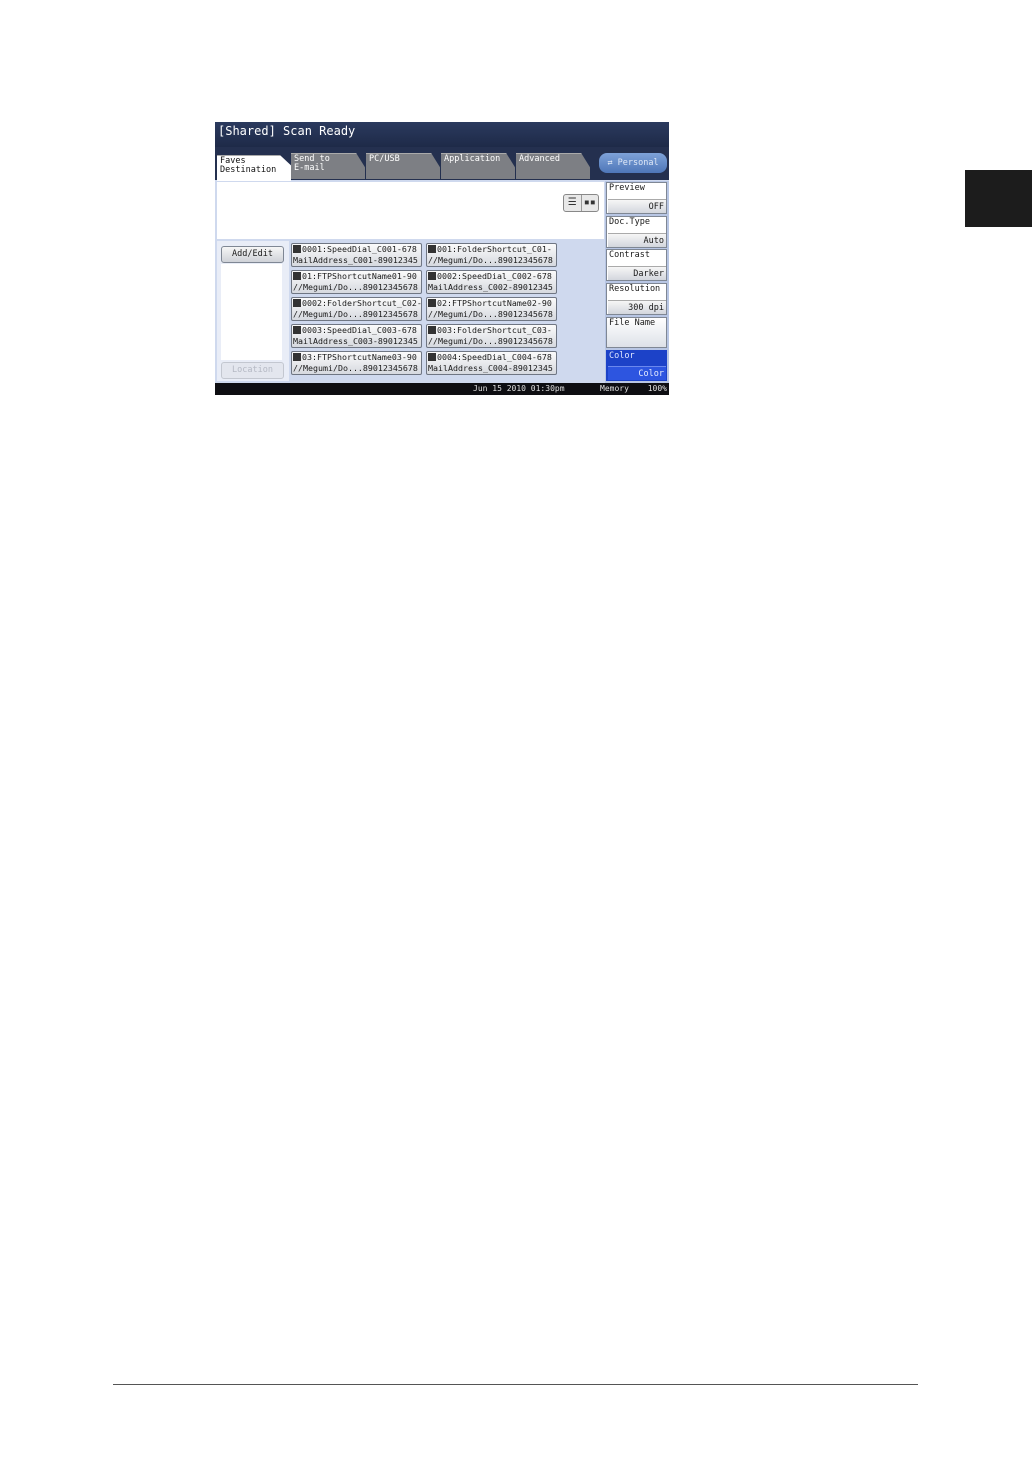 Image resolution: width=1032 pixels, height=1457 pixels. What do you see at coordinates (355, 260) in the screenshot?
I see `entry-address: MailAddress_C001-89012345` at bounding box center [355, 260].